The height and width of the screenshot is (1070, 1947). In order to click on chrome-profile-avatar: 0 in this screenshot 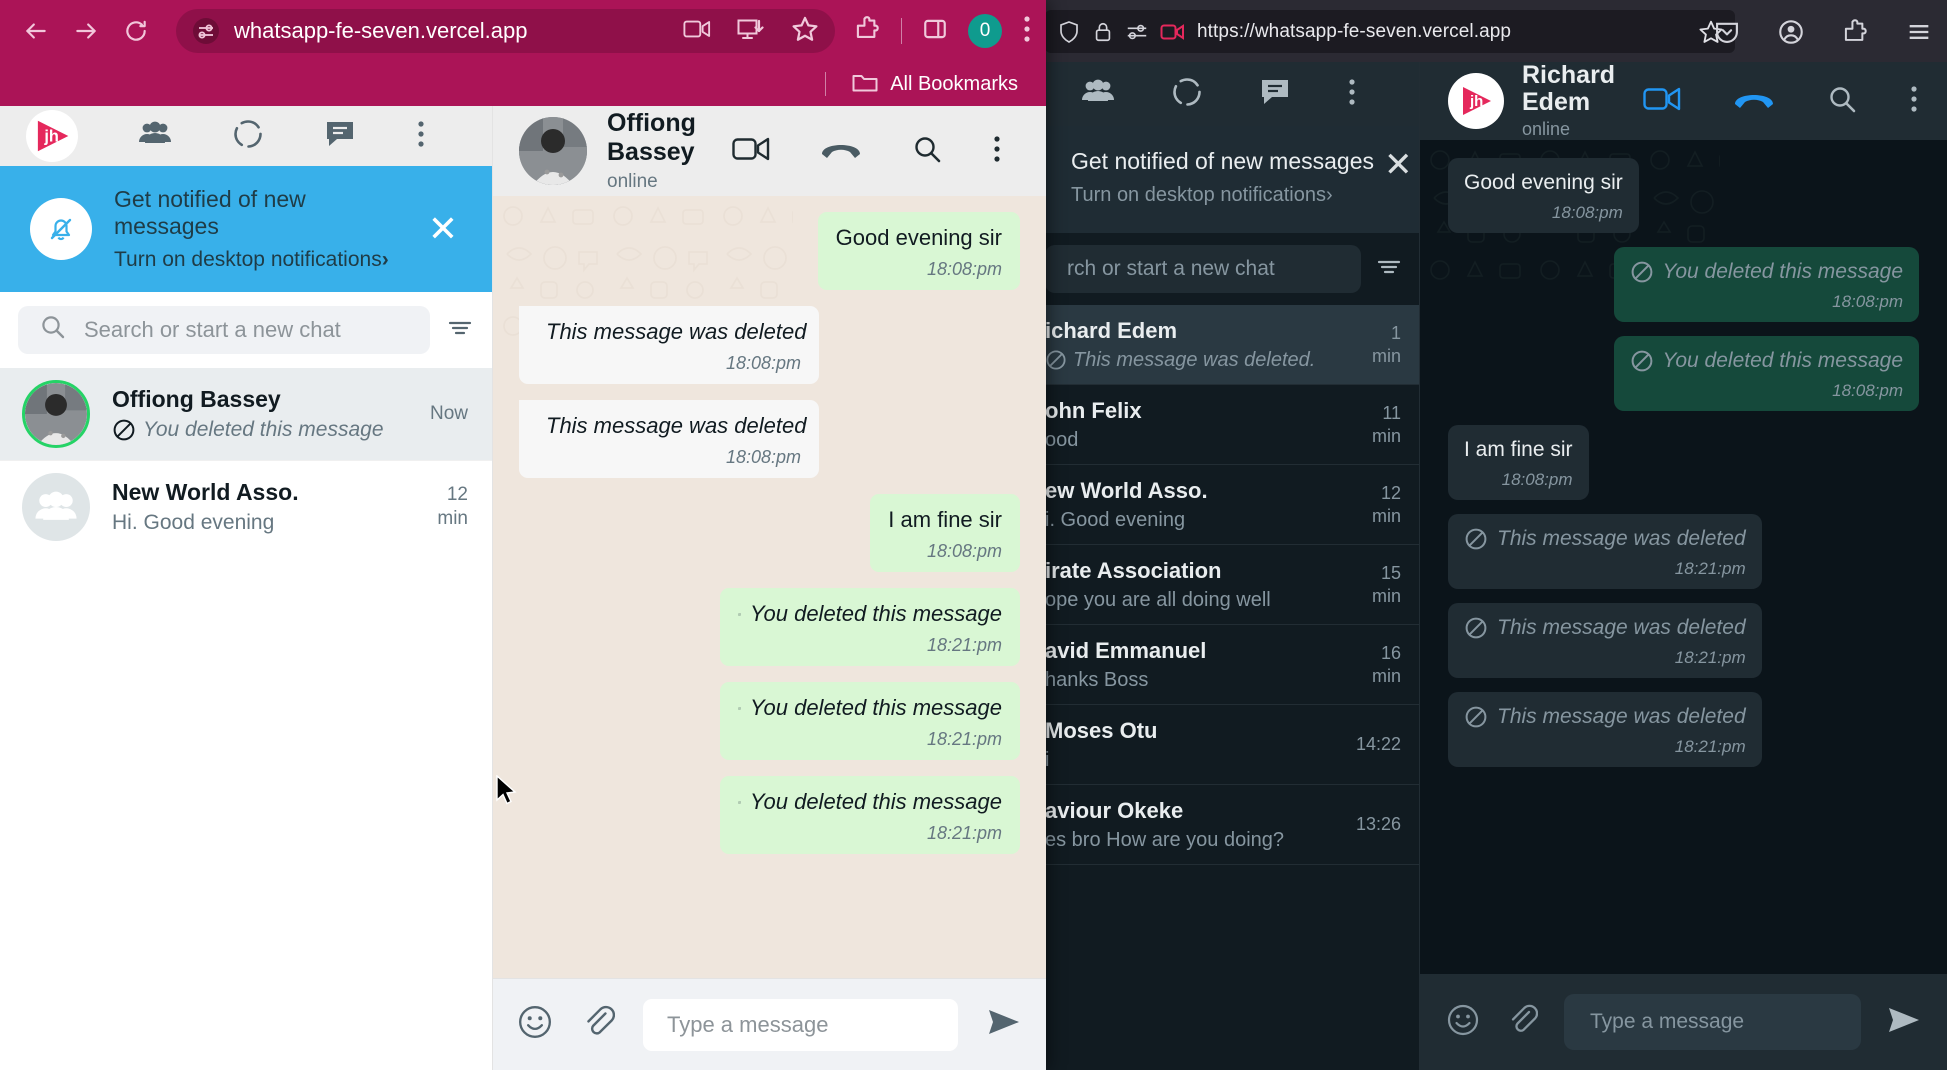, I will do `click(985, 31)`.